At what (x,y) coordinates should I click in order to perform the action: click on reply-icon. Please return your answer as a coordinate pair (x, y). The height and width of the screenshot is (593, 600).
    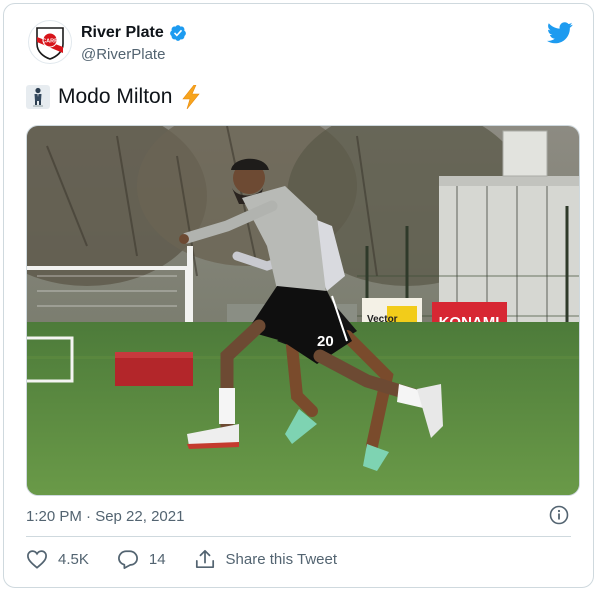
    Looking at the image, I should click on (127, 559).